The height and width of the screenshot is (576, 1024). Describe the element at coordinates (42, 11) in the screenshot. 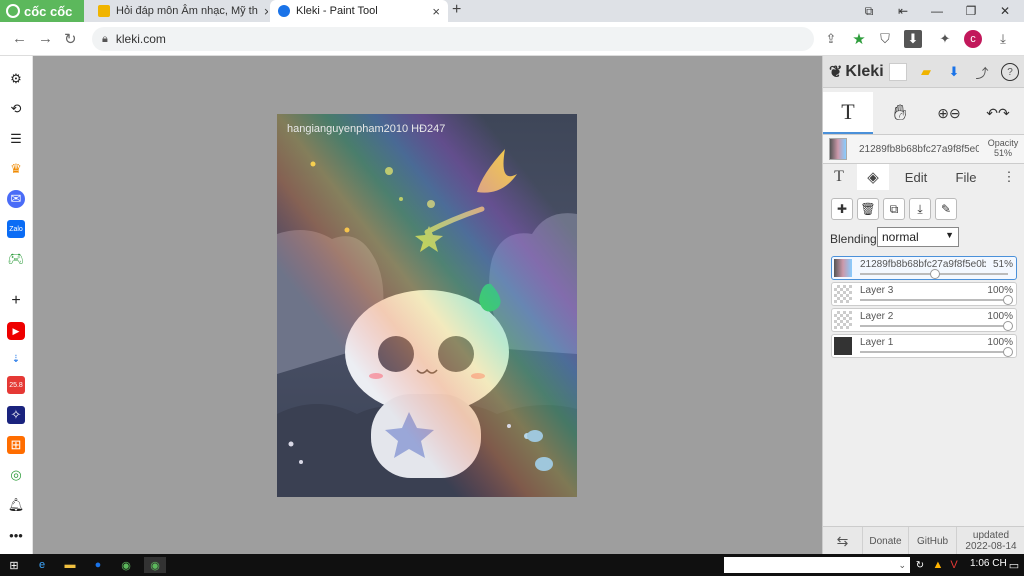

I see `coccoc-menu-button: cốc cốc` at that location.